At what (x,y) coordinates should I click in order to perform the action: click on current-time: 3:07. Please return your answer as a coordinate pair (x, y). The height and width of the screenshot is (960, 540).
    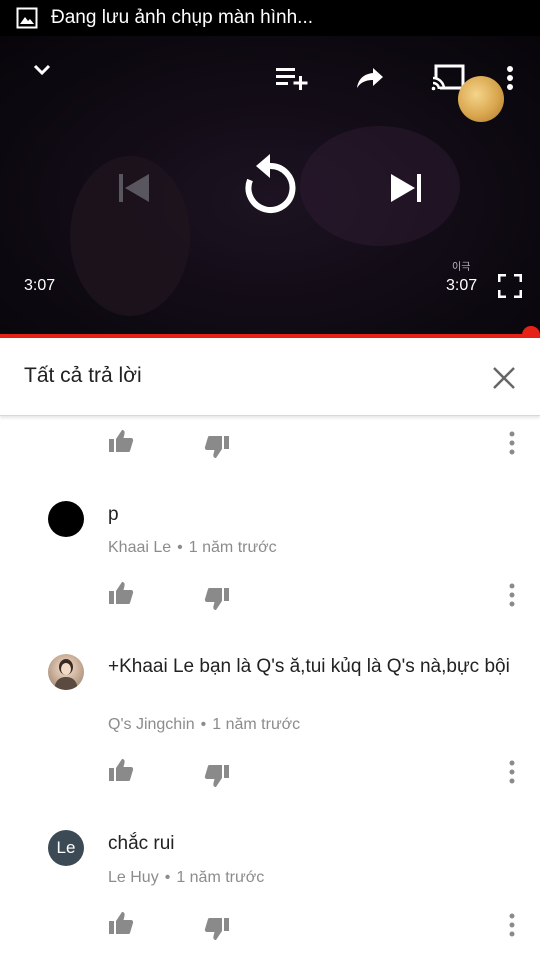
    Looking at the image, I should click on (40, 285).